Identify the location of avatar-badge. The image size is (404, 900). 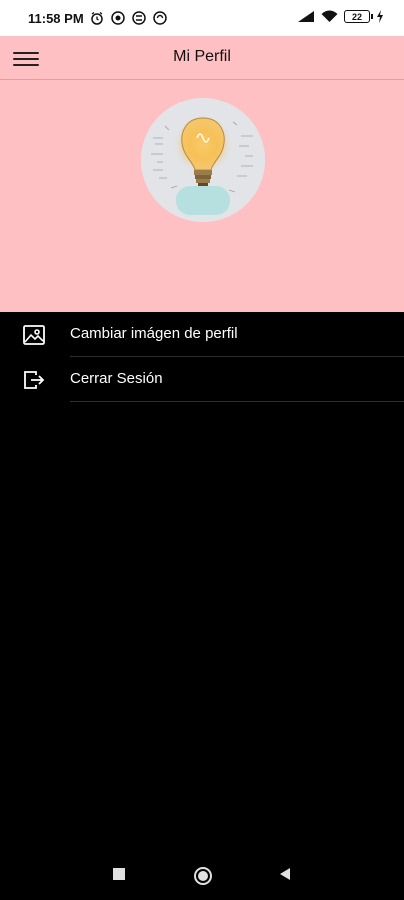
(203, 200).